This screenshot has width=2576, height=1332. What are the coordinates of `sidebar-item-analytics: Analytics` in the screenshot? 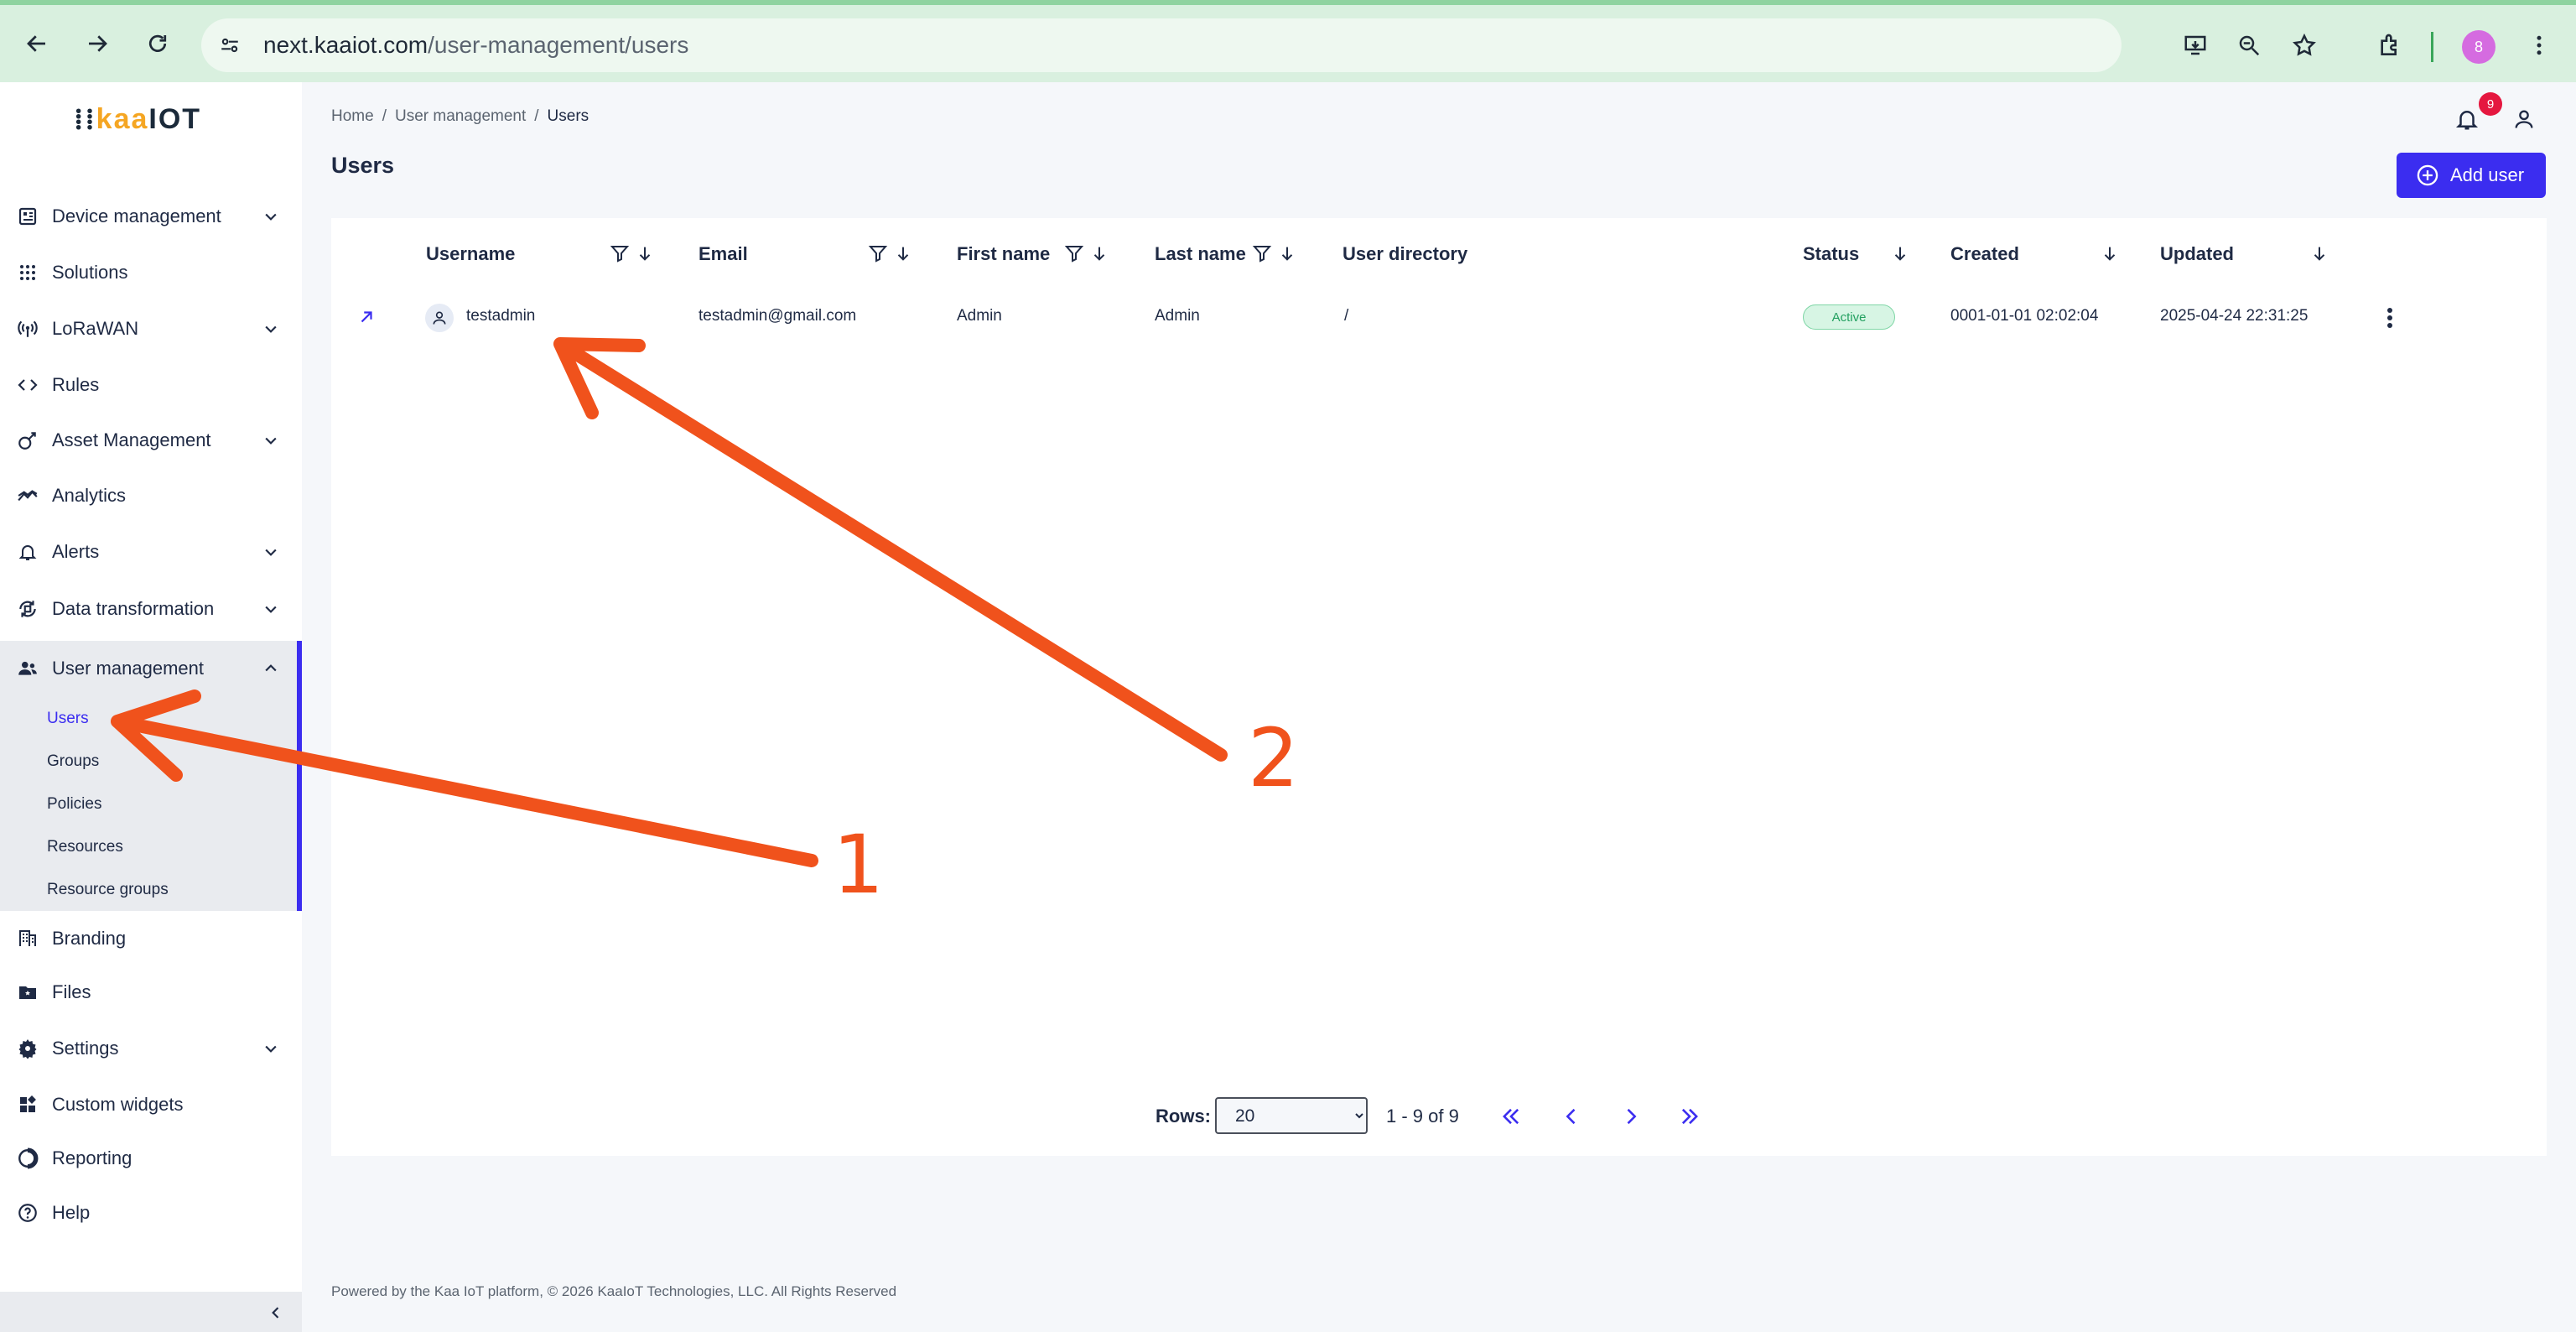 It's located at (151, 496).